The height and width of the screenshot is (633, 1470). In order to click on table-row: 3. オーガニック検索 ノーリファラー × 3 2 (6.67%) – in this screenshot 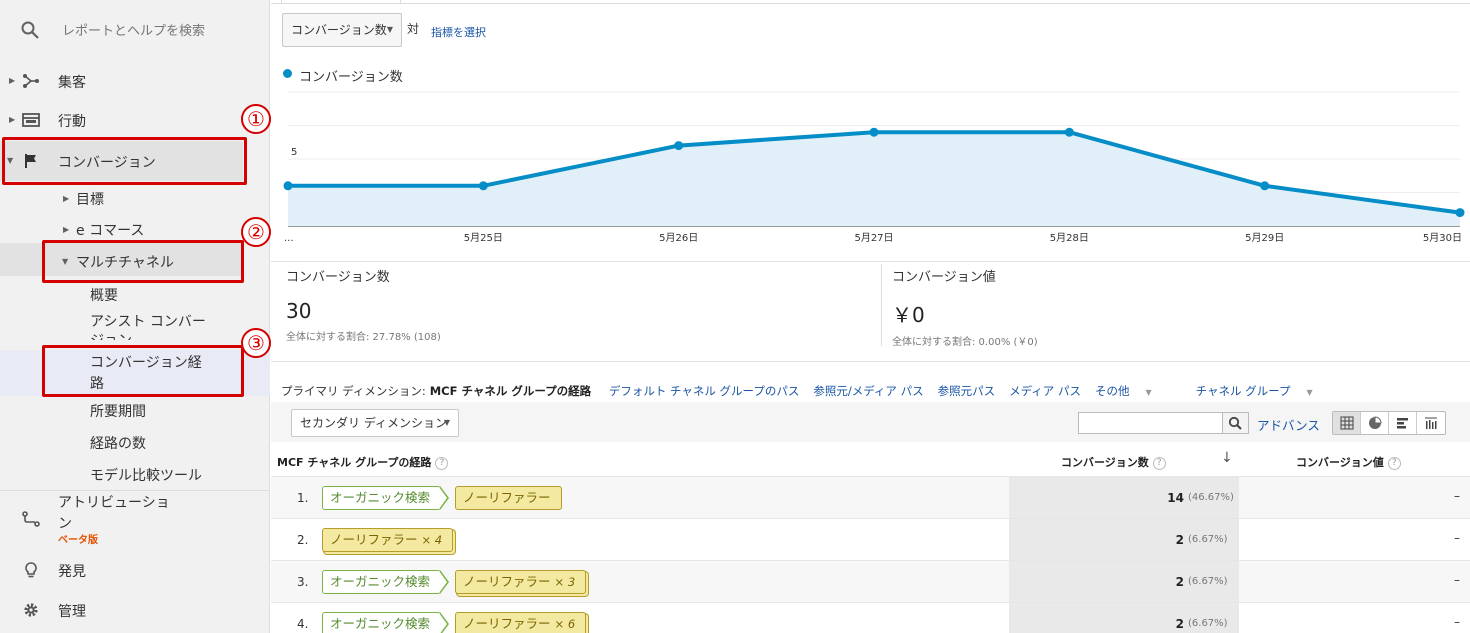, I will do `click(870, 581)`.